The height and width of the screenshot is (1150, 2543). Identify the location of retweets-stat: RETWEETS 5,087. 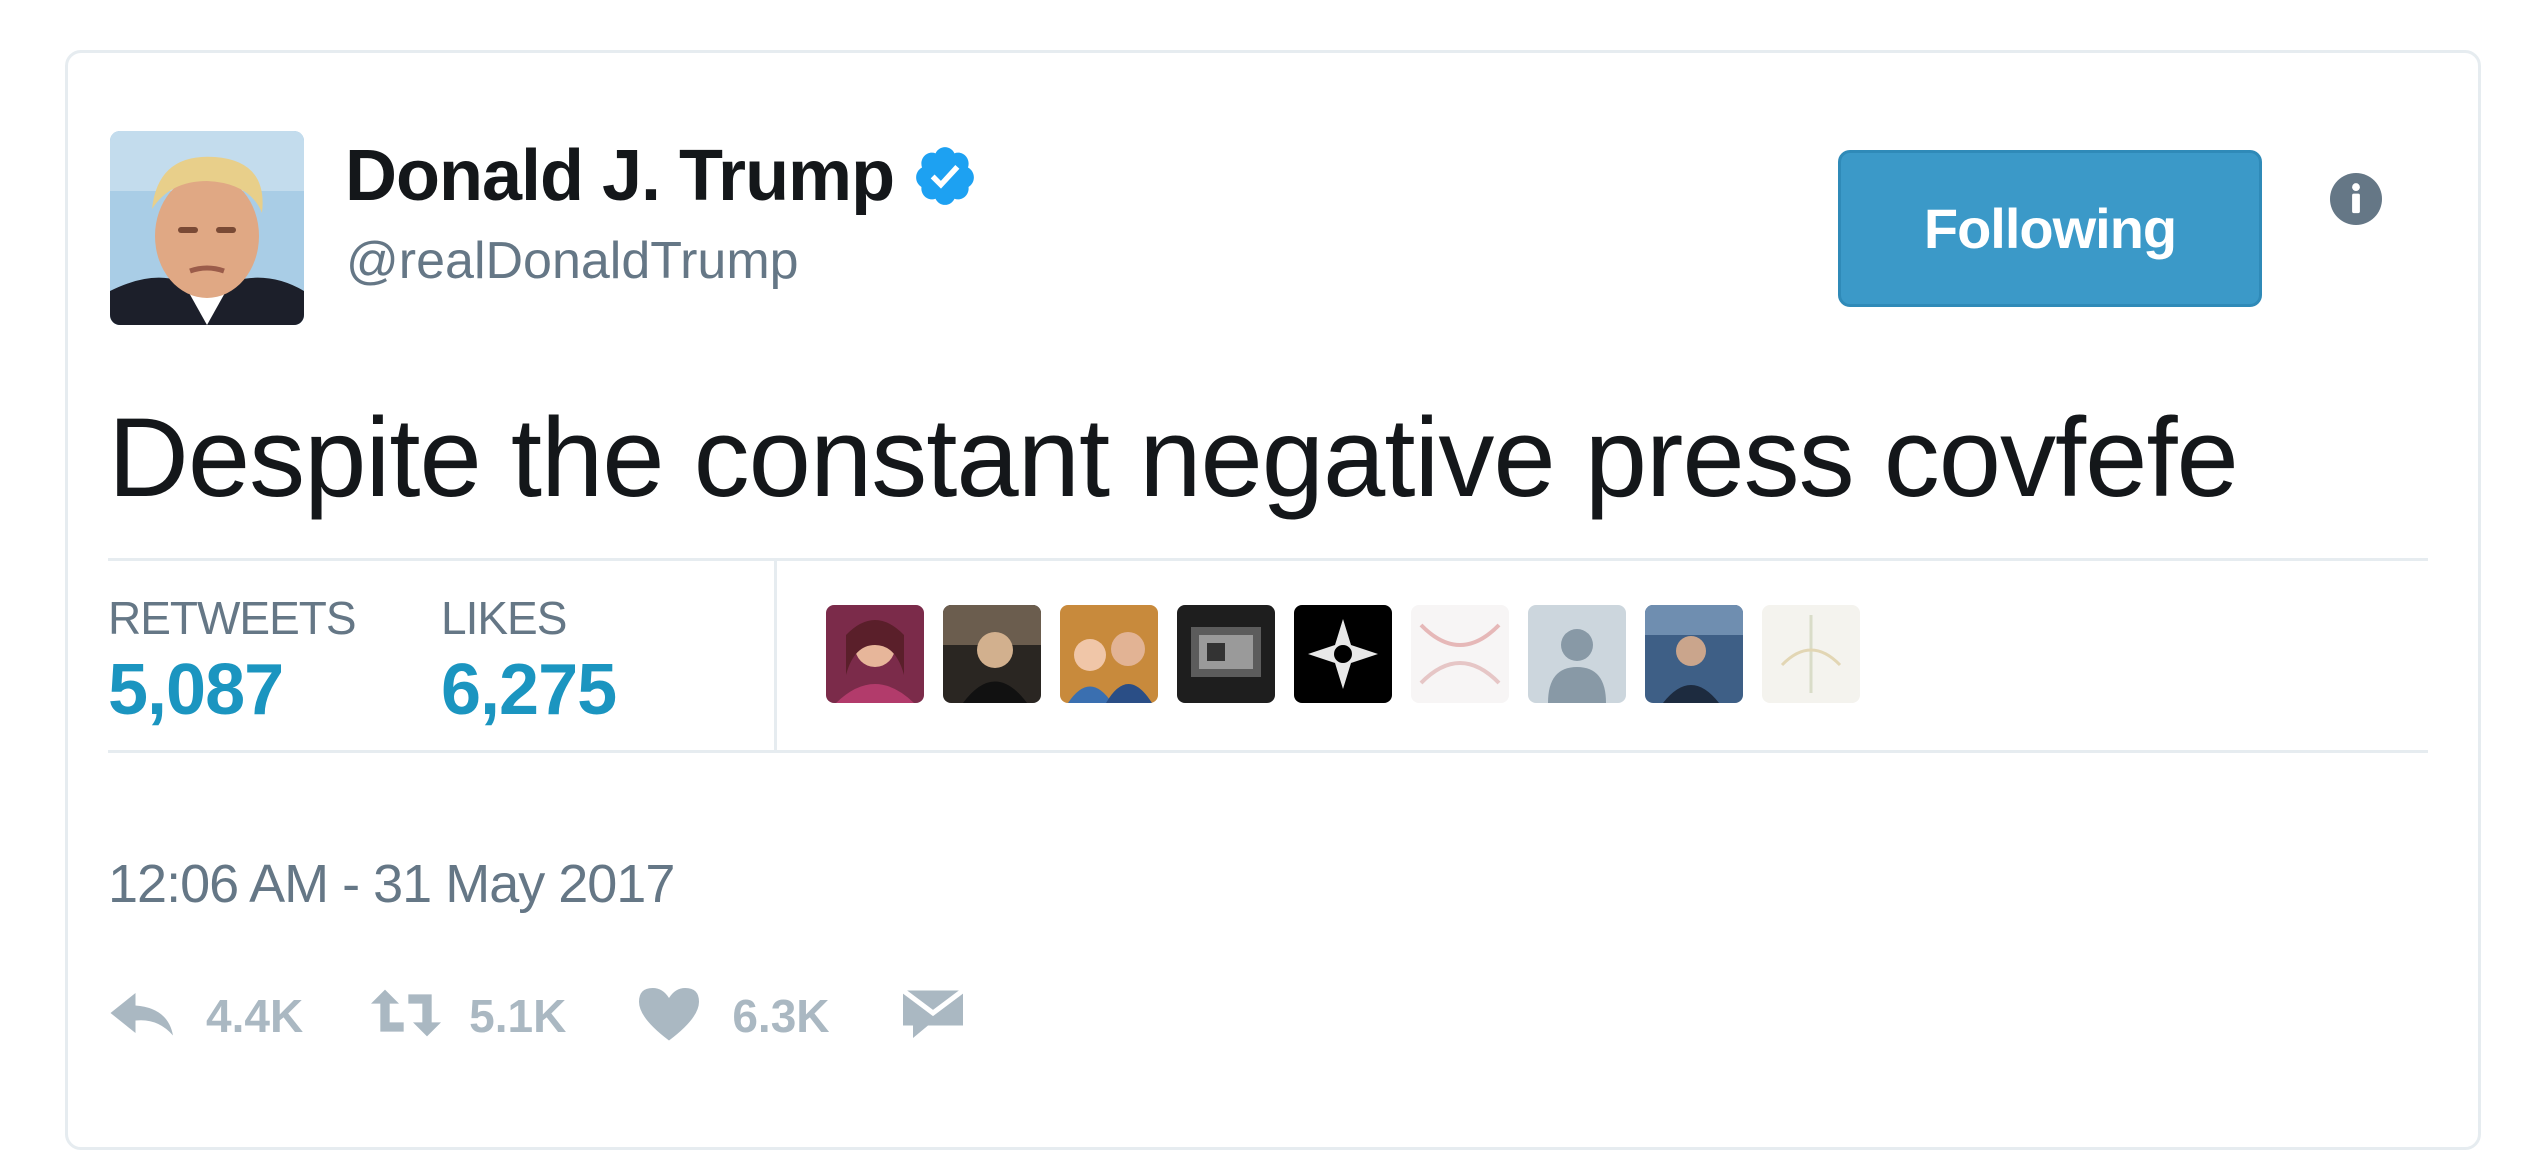
(232, 646).